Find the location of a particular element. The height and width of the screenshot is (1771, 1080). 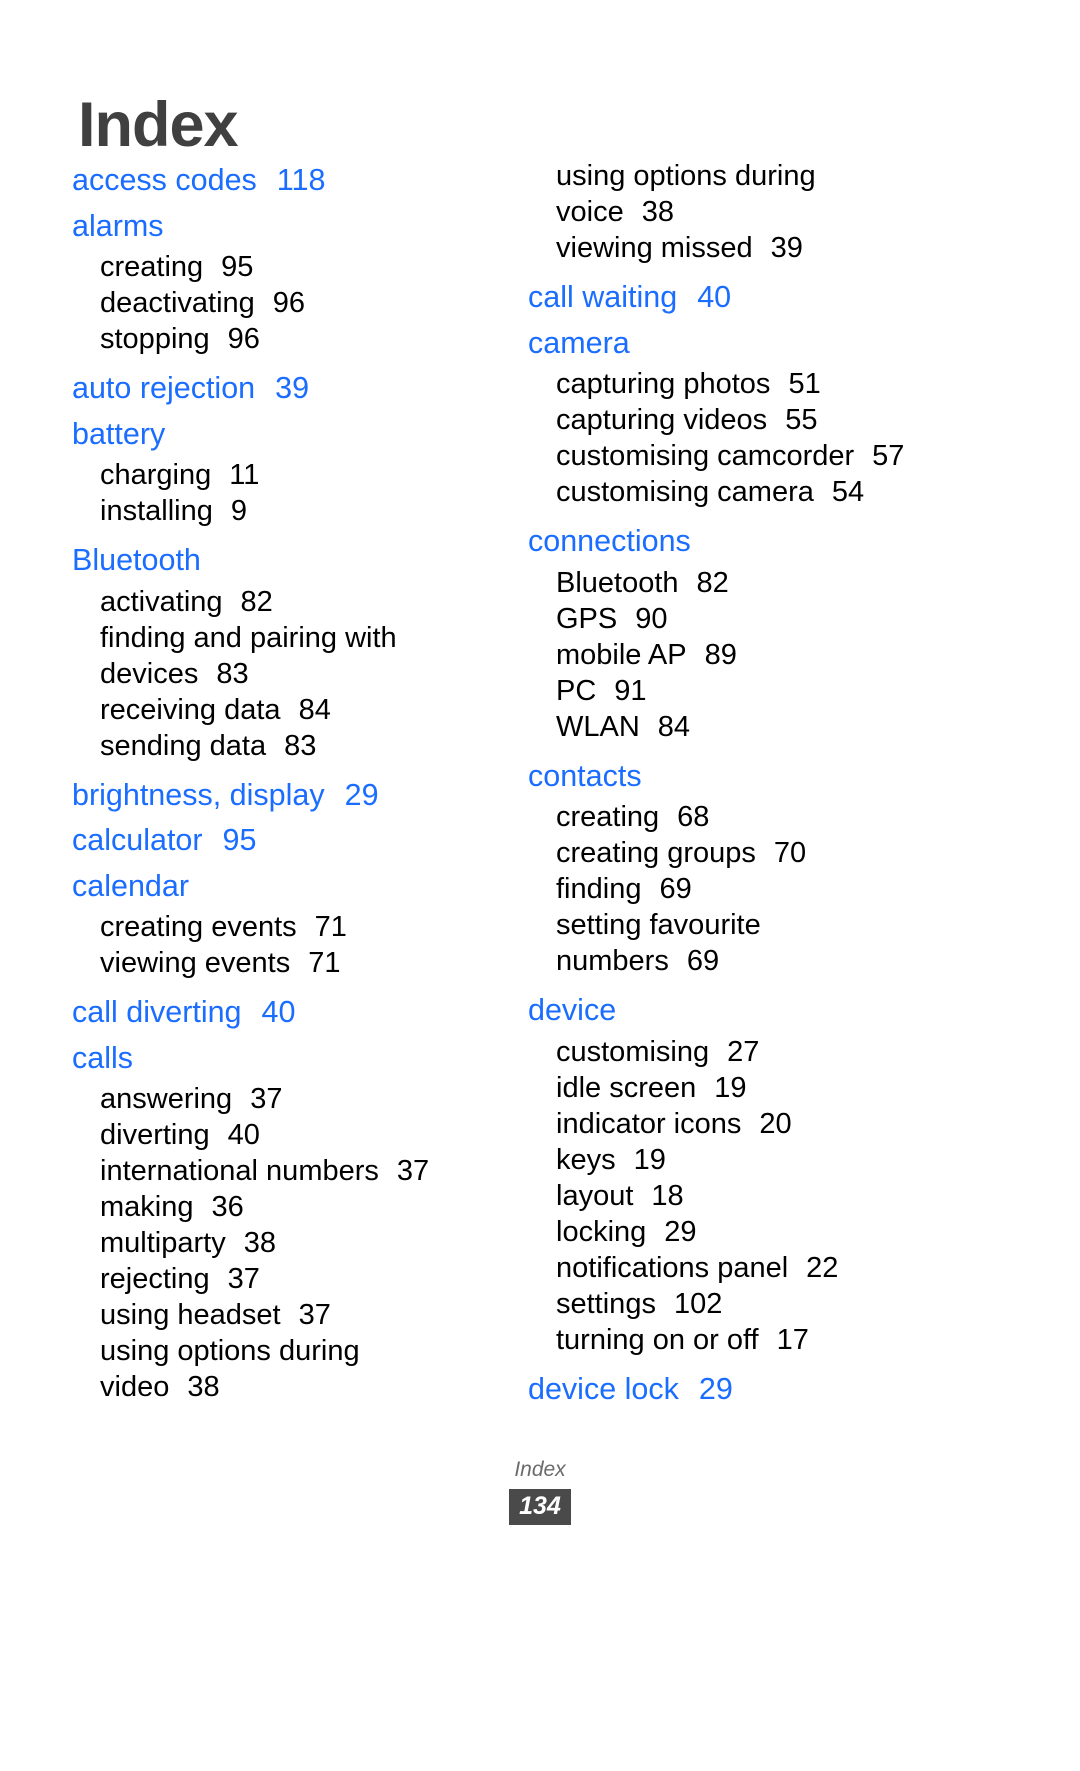

index-entry-label: calculator is located at coordinates (137, 840).